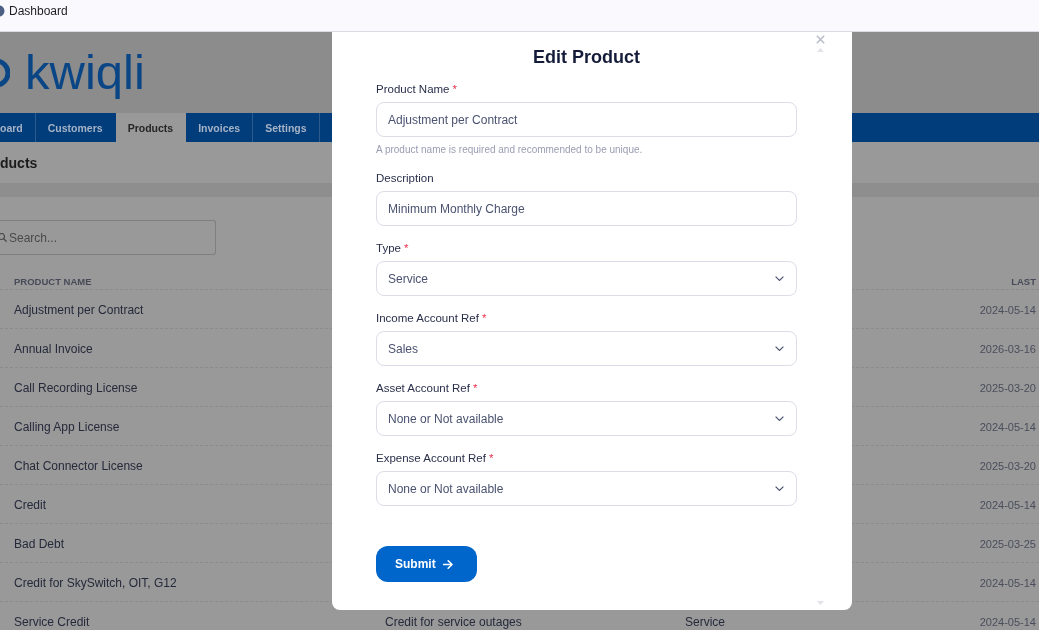  What do you see at coordinates (76, 388) in the screenshot?
I see `product-name-text: Call Recording License` at bounding box center [76, 388].